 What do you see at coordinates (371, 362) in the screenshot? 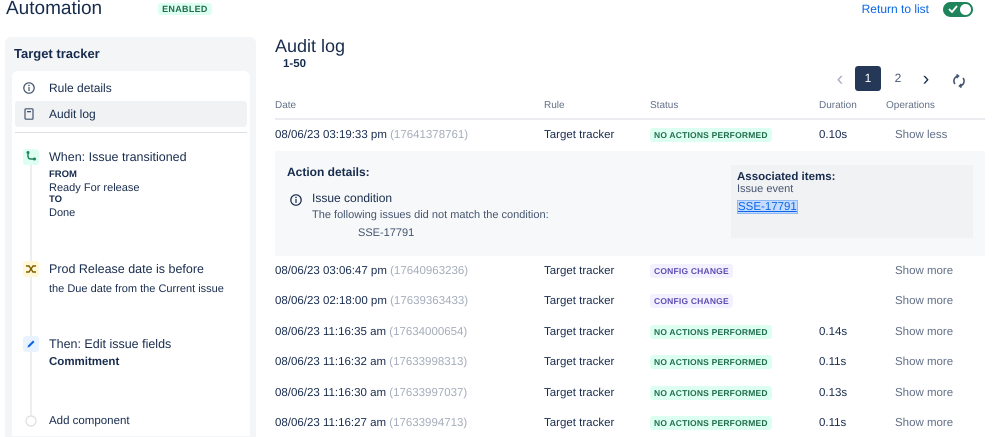
I see `date-cell-text: 08/06/23 11:16:32 am (17633998313)` at bounding box center [371, 362].